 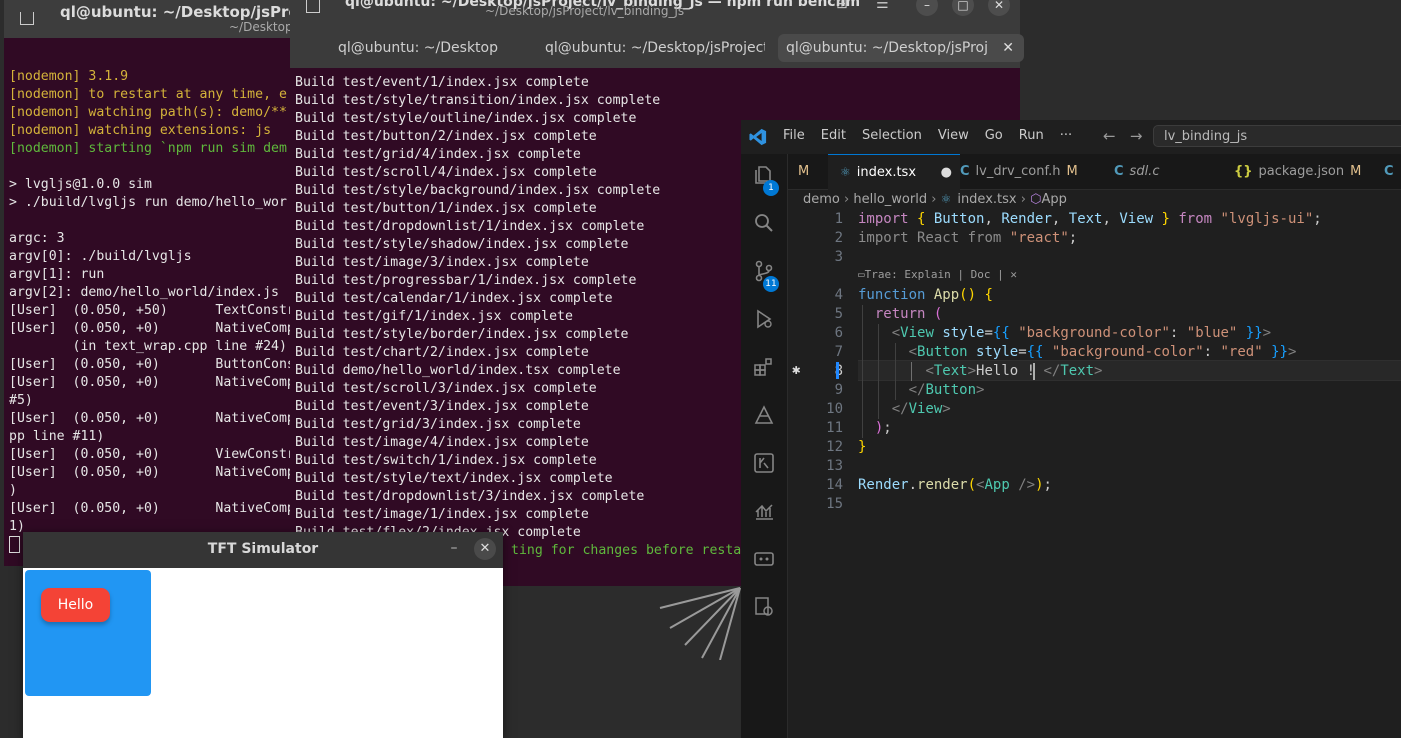 I want to click on maximize-icon: □, so click(x=963, y=8).